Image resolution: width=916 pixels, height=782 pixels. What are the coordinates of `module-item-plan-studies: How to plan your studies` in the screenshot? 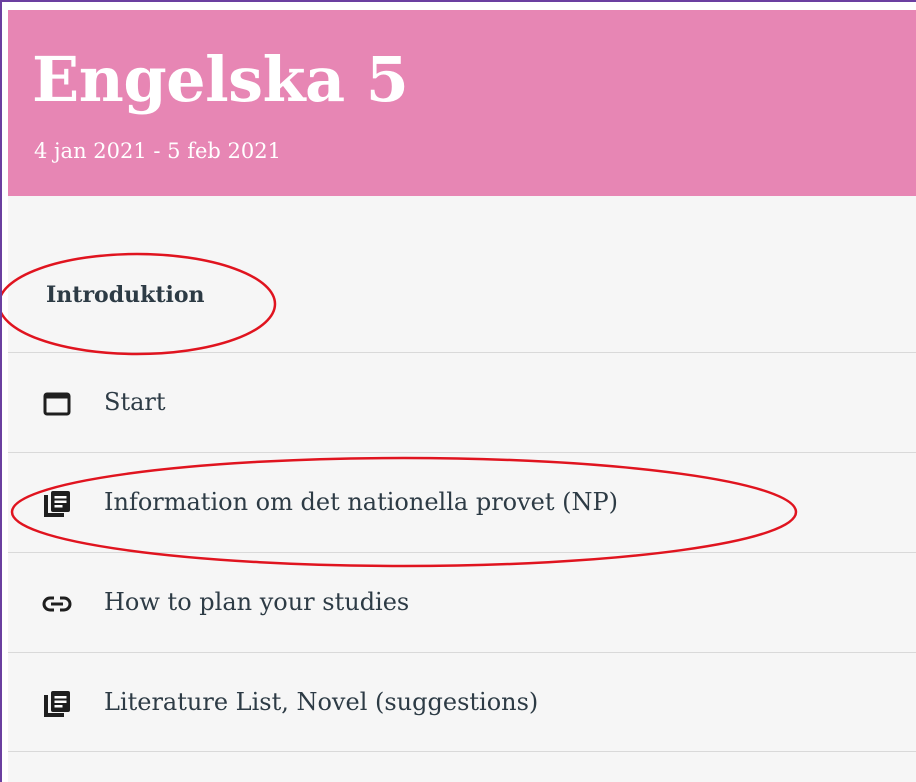 It's located at (462, 602).